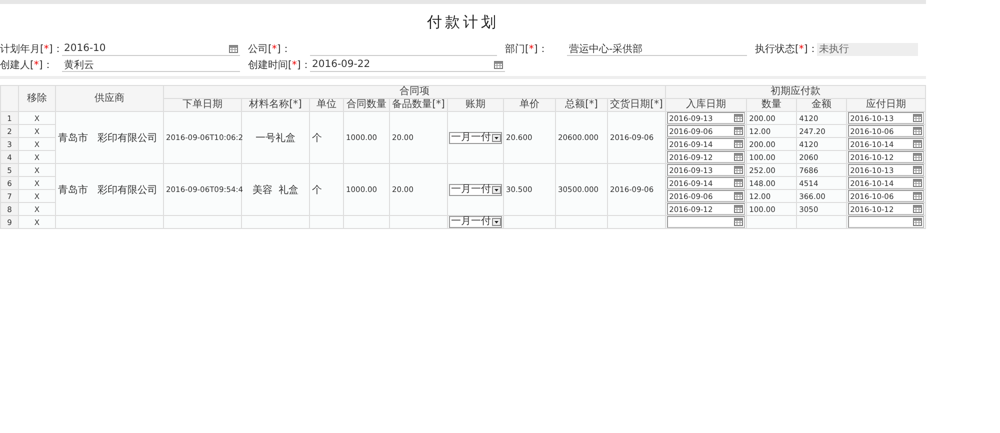 The image size is (1000, 433). I want to click on material-name: 一号礼盒, so click(276, 138).